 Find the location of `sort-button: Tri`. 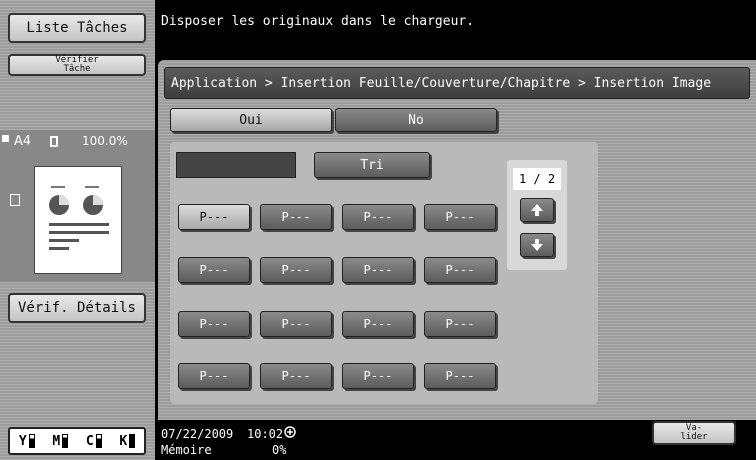

sort-button: Tri is located at coordinates (372, 165).